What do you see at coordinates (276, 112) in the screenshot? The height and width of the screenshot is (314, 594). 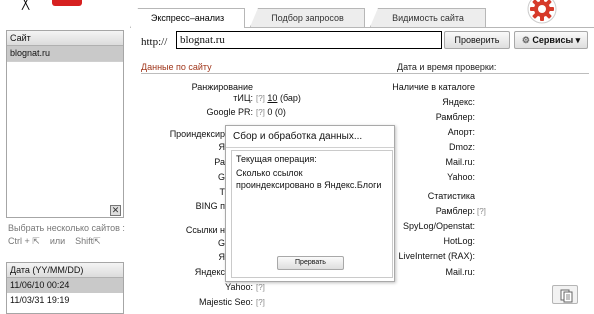 I see `pr-value: 0 (0)` at bounding box center [276, 112].